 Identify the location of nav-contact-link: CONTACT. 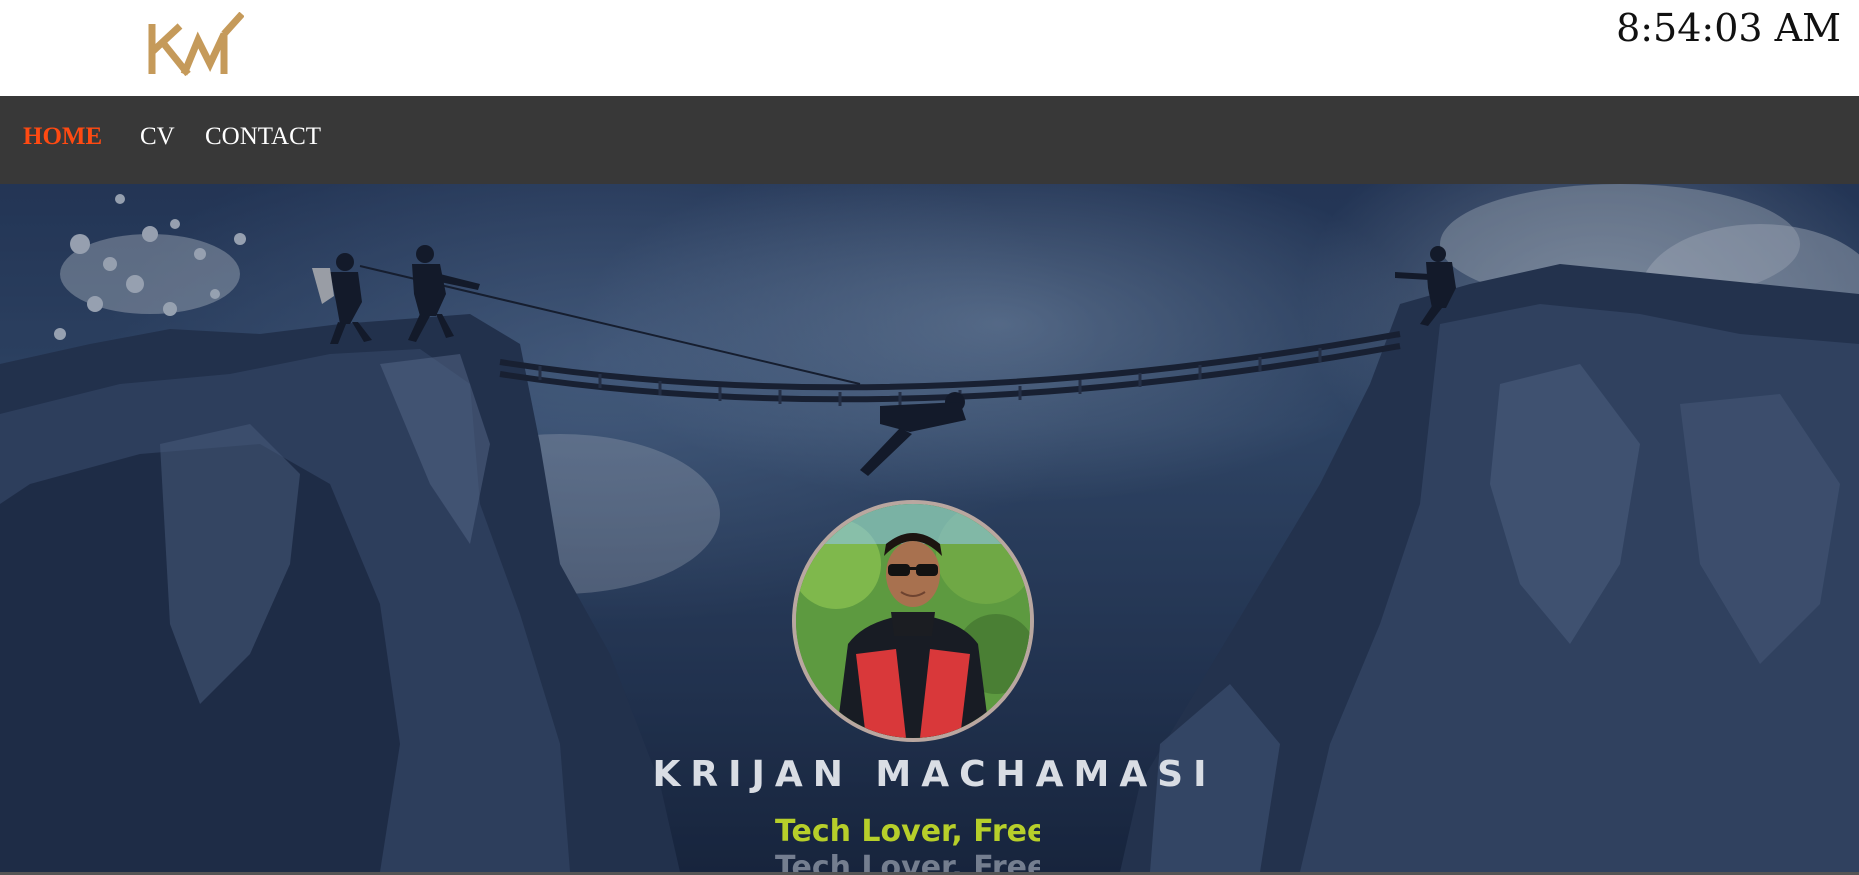
(263, 137).